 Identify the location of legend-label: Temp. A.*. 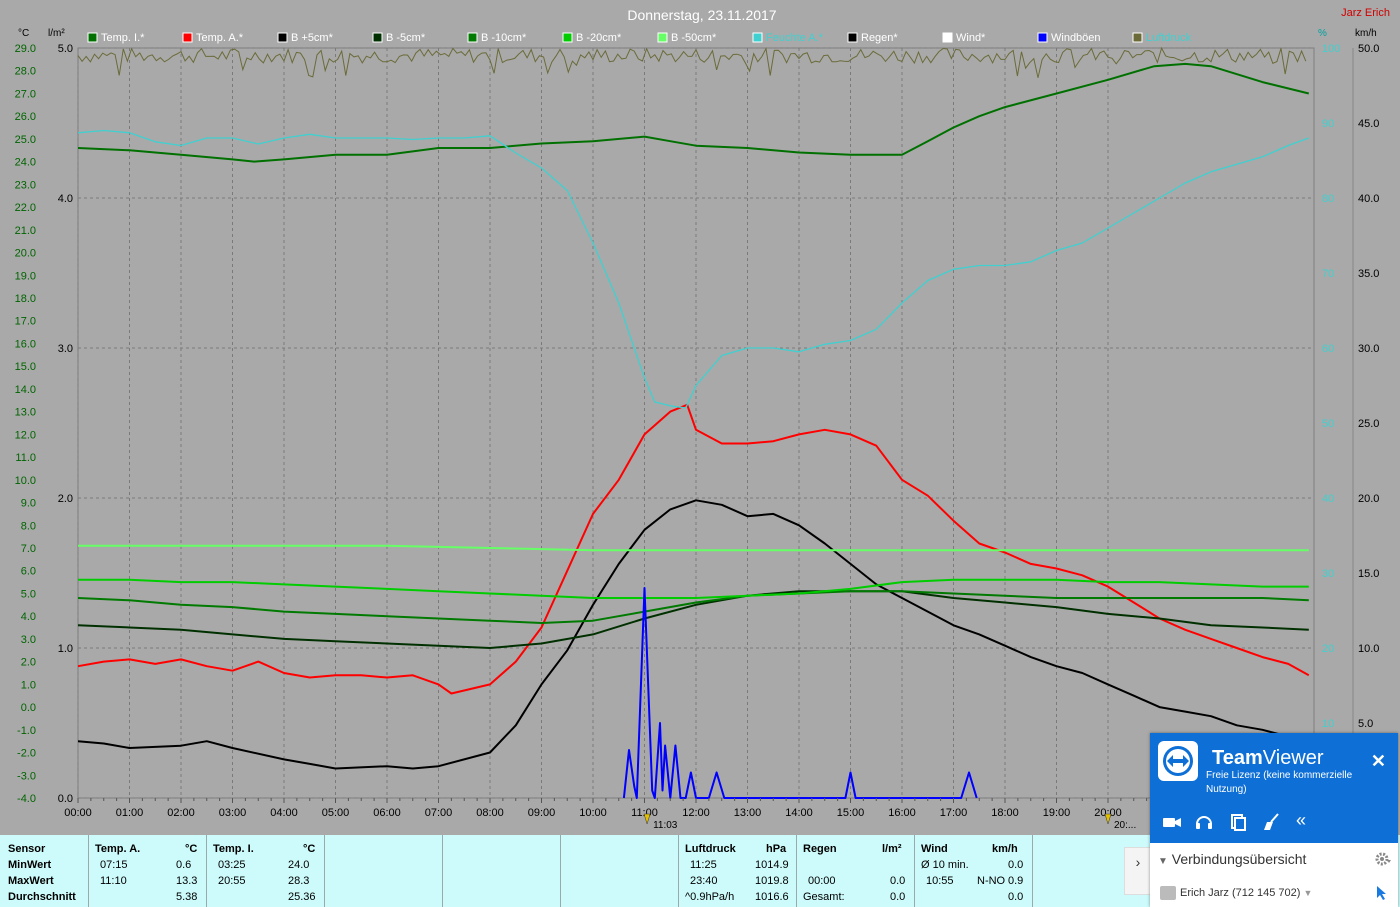
(220, 38).